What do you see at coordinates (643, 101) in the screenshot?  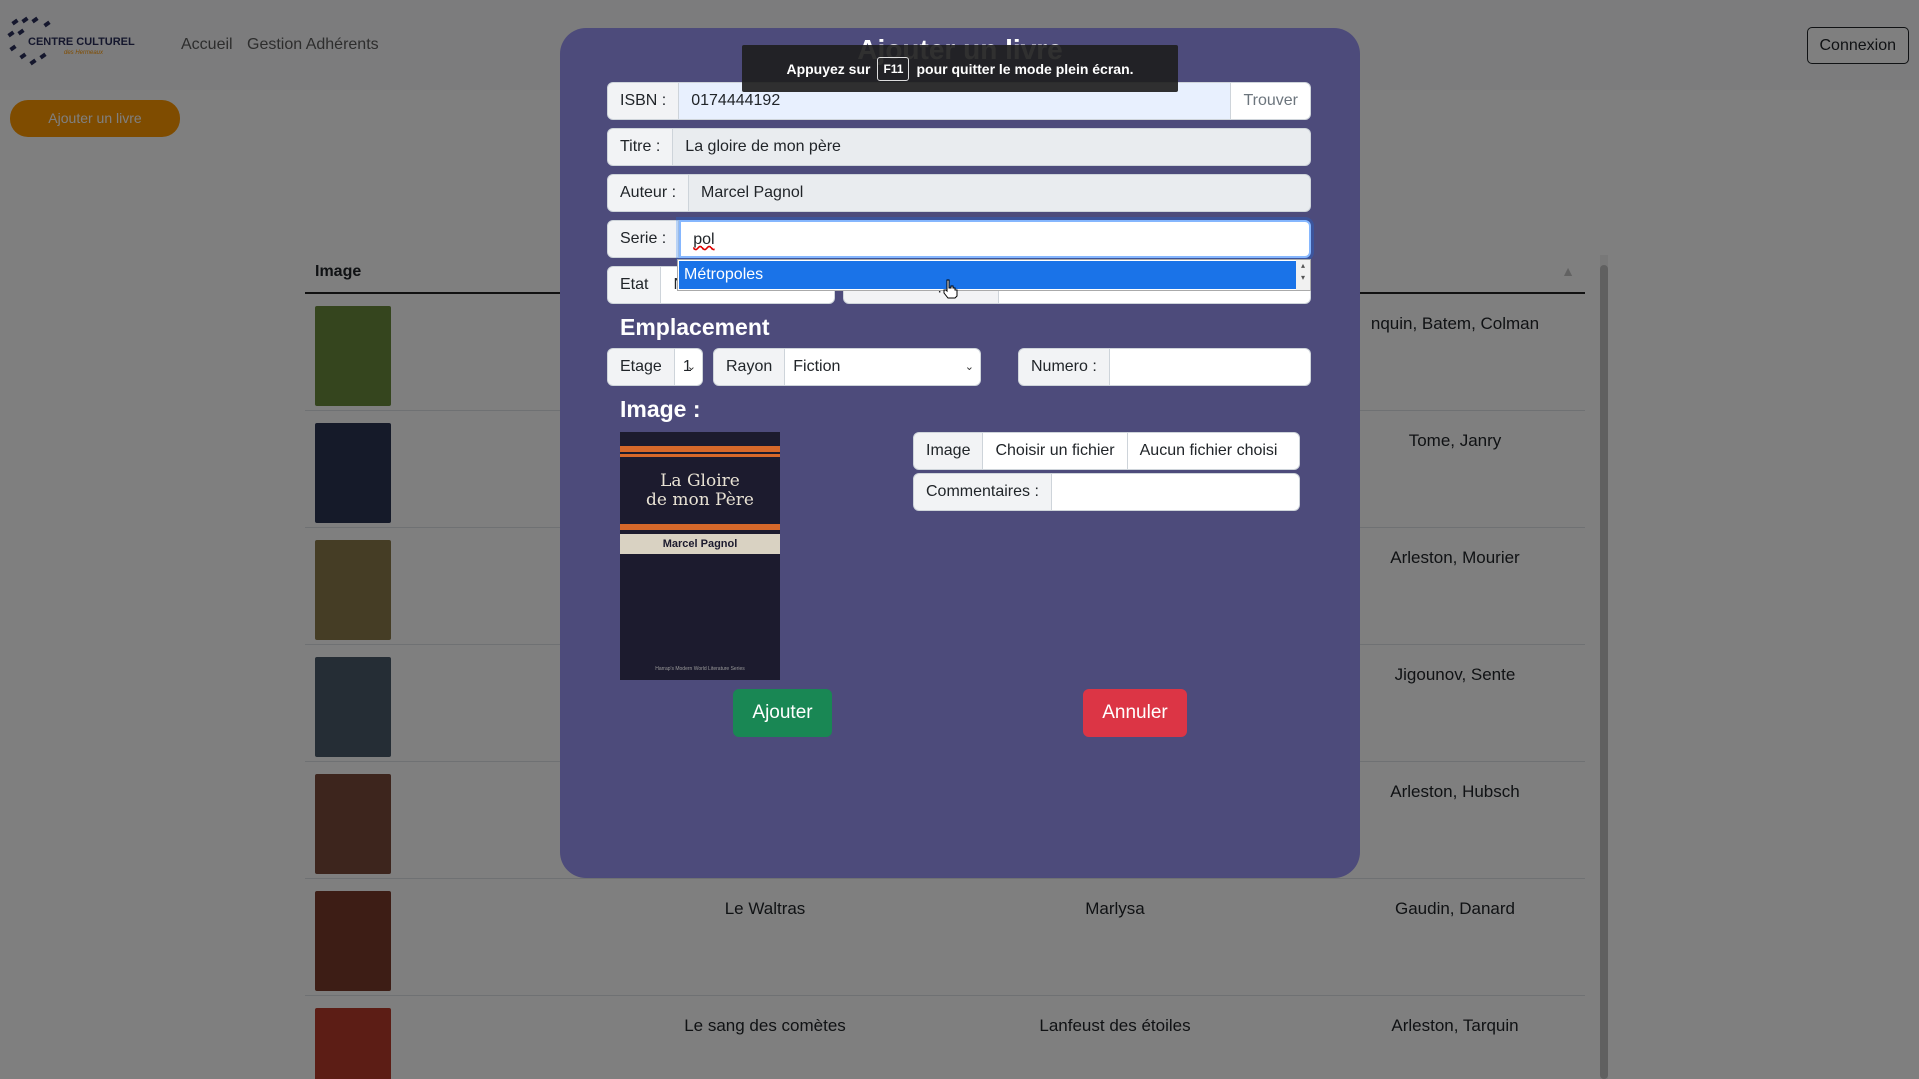 I see `isbn-label: ISBN :` at bounding box center [643, 101].